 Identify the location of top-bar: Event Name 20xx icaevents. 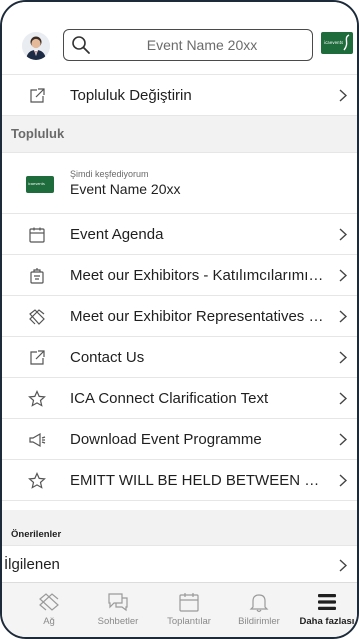
(179, 38).